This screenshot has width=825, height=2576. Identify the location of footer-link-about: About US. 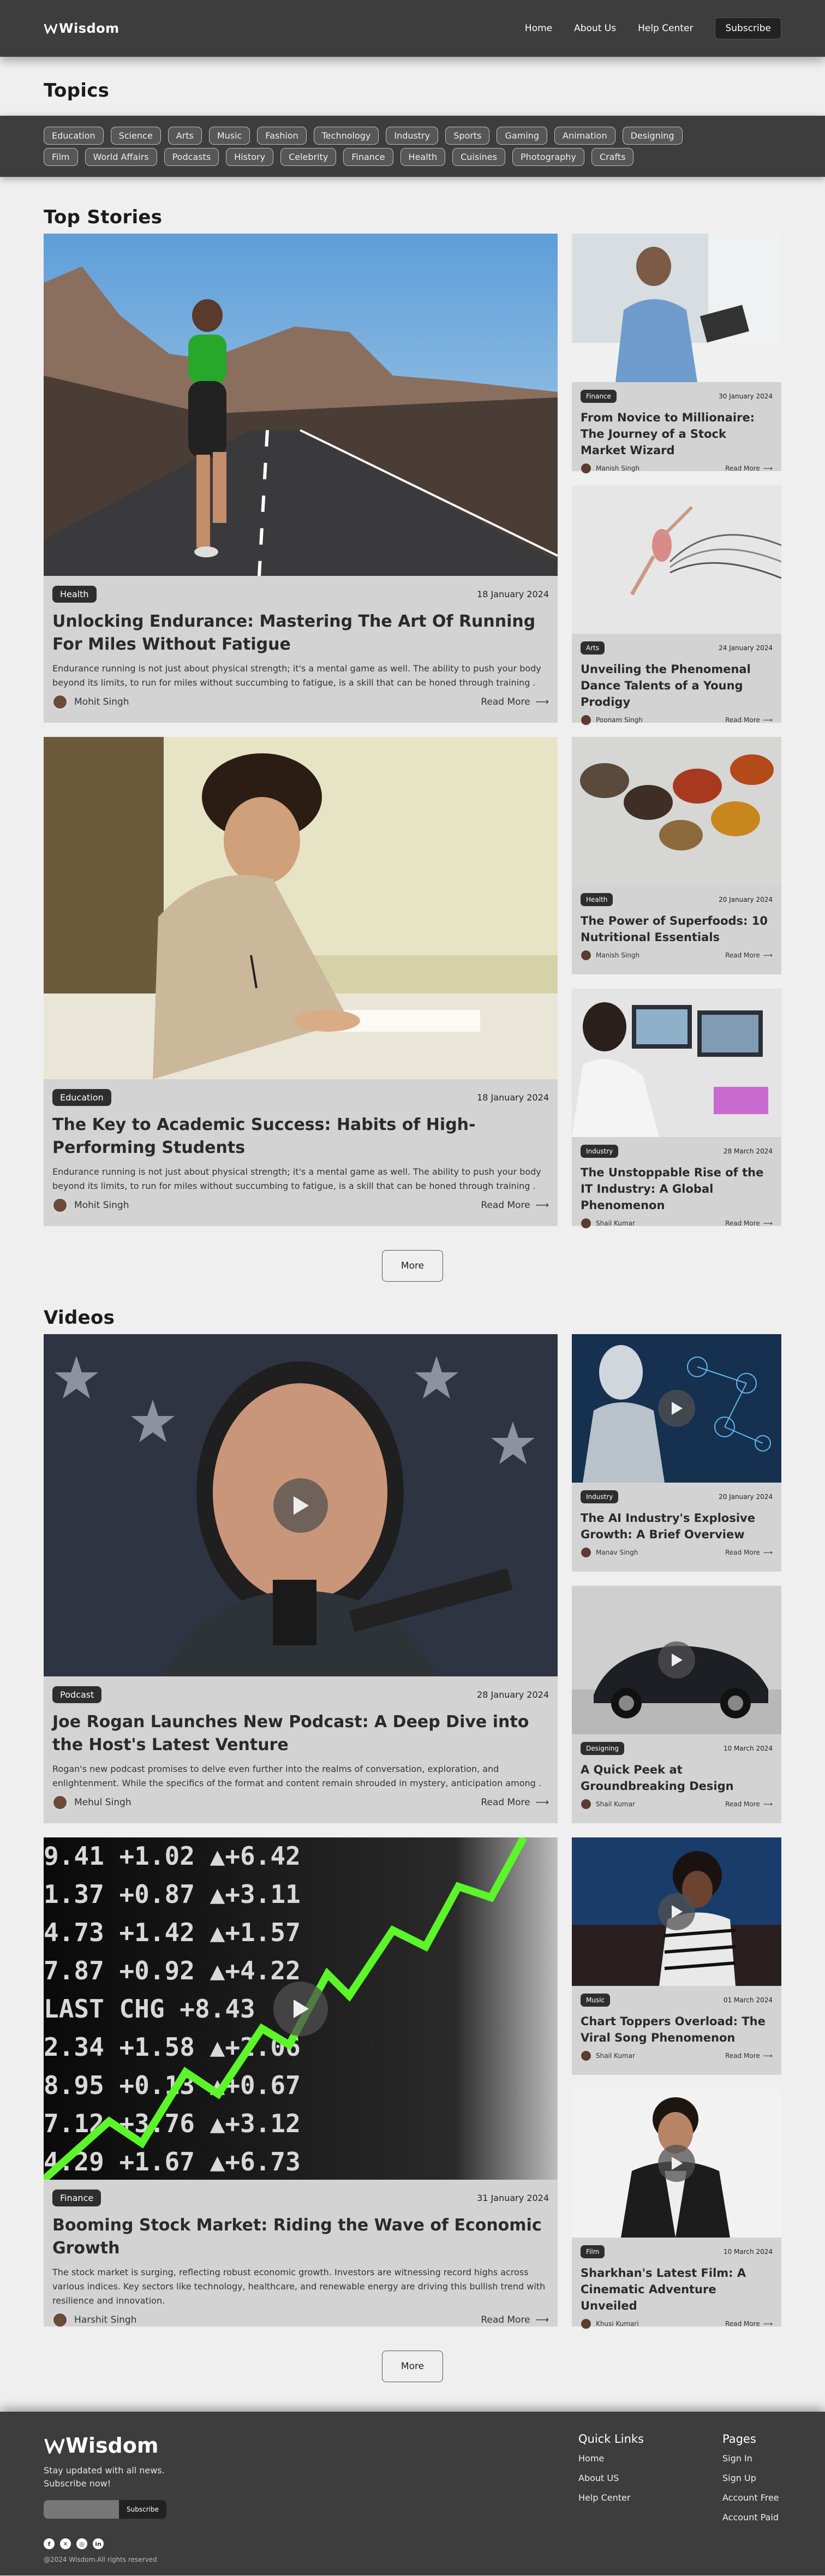
(611, 2478).